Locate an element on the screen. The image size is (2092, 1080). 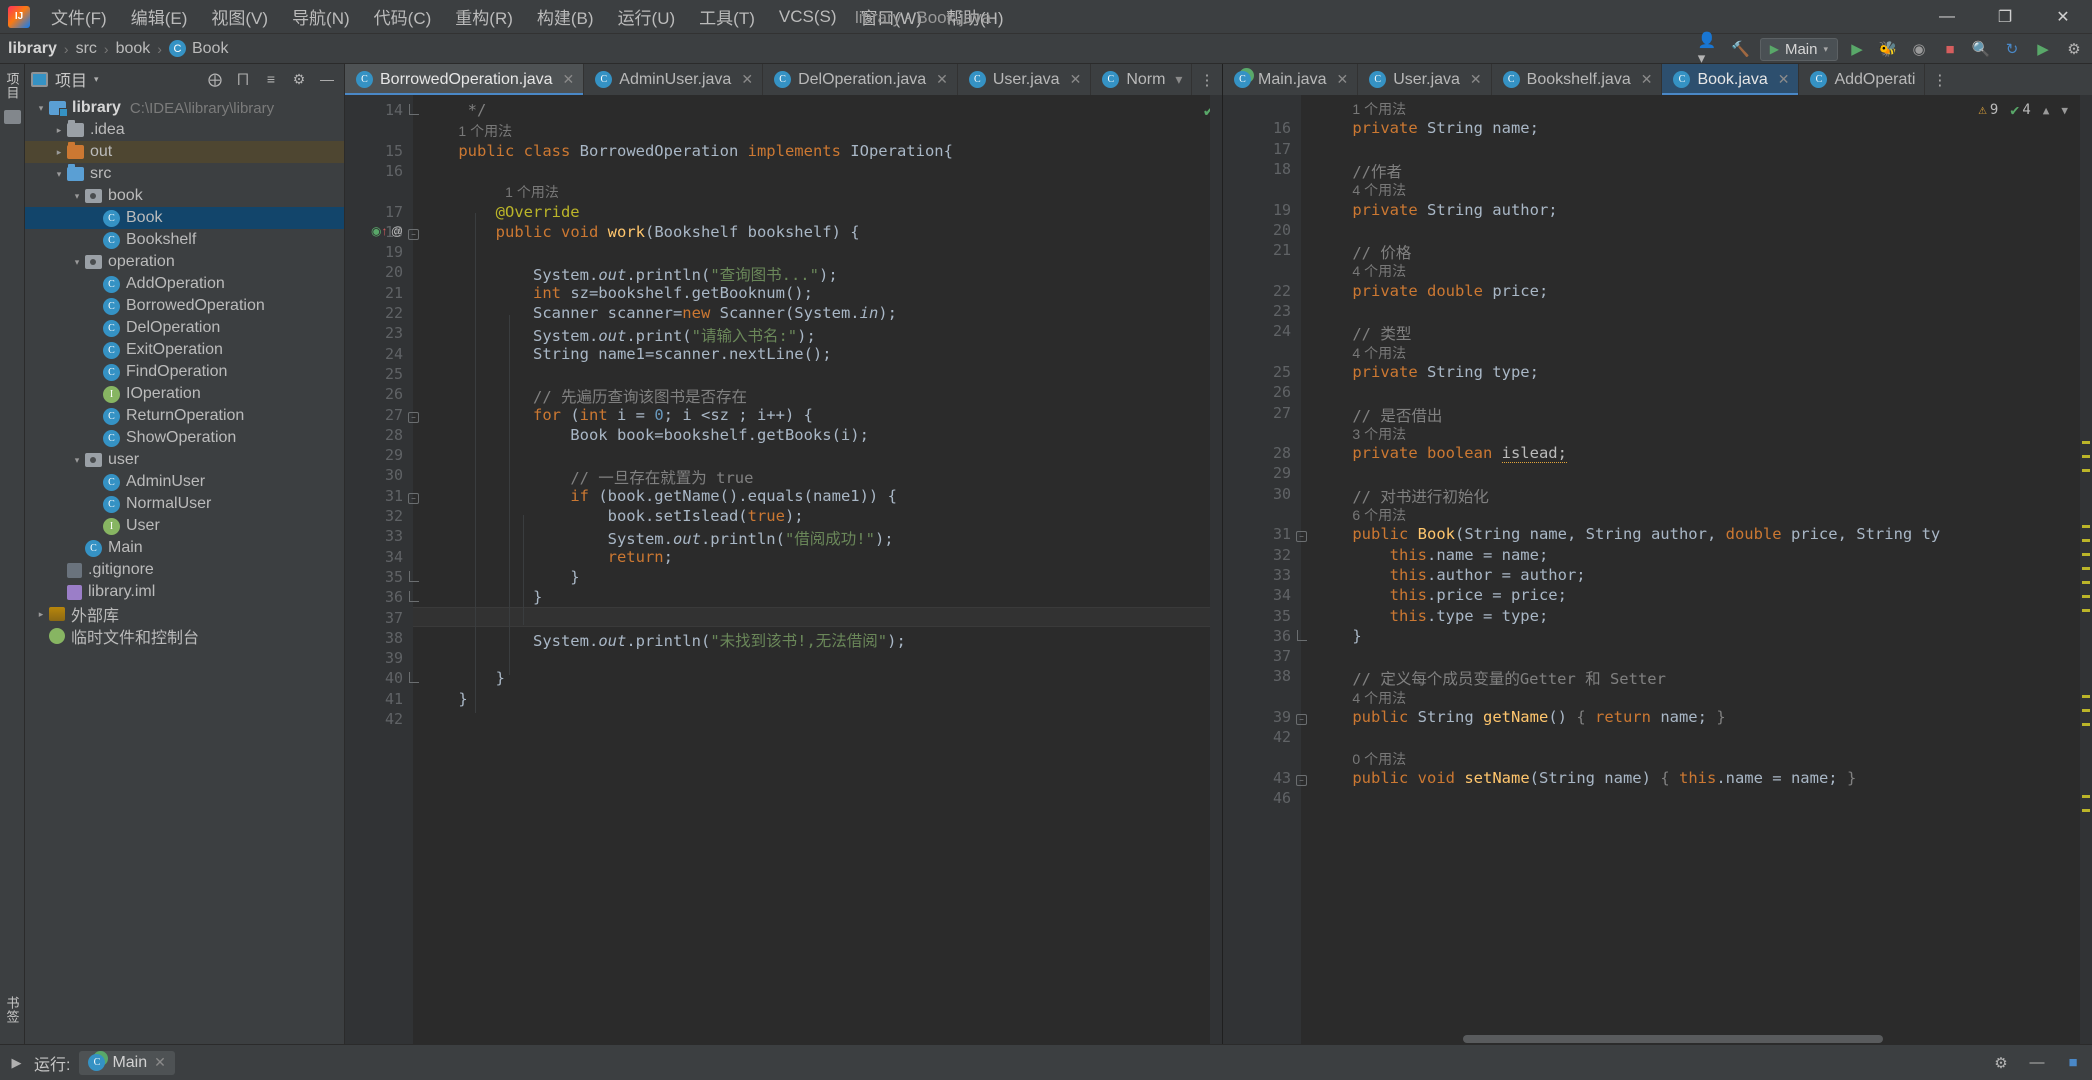
usage-hint: 0 个用法 is located at coordinates (1379, 759).